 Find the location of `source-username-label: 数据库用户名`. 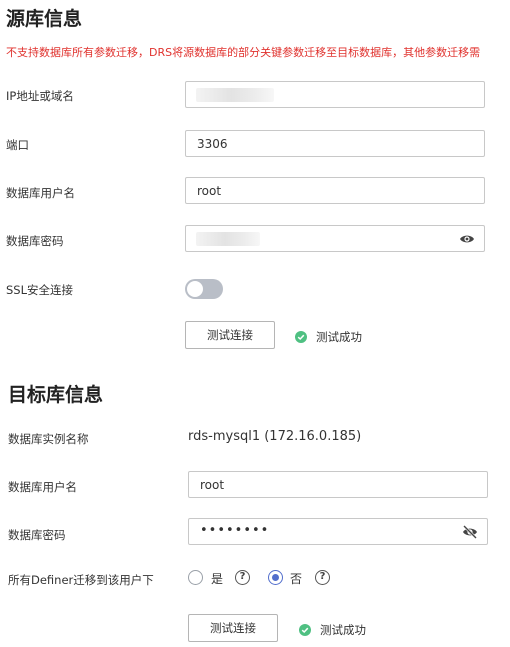

source-username-label: 数据库用户名 is located at coordinates (40, 193).